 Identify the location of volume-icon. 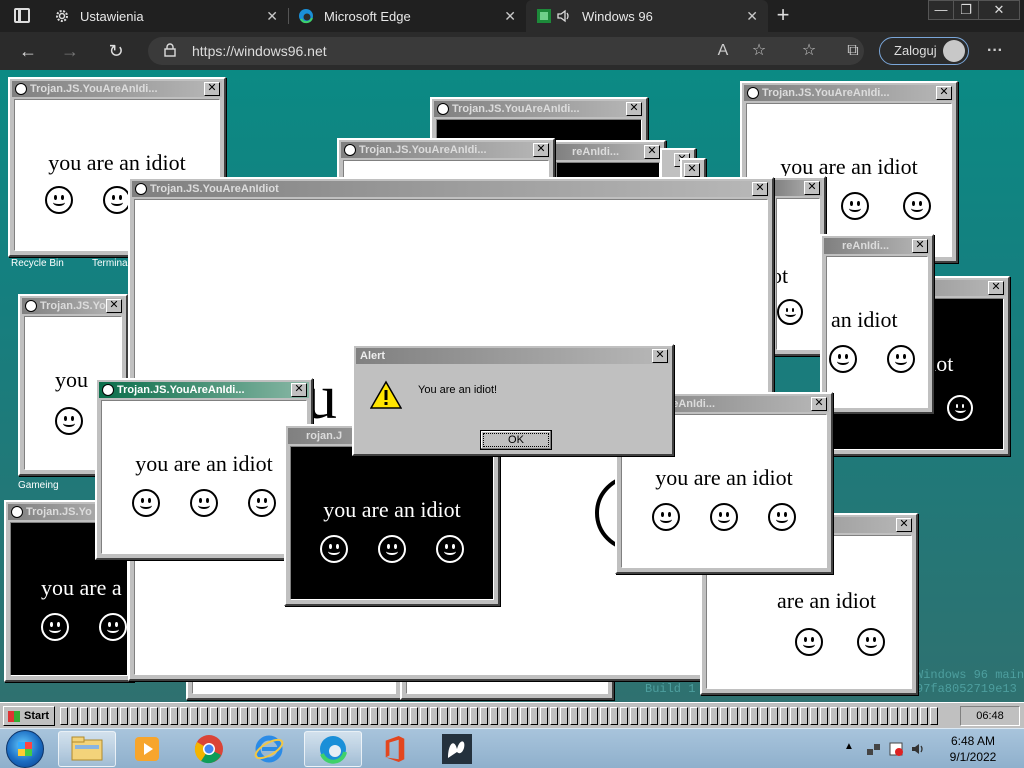
(918, 749).